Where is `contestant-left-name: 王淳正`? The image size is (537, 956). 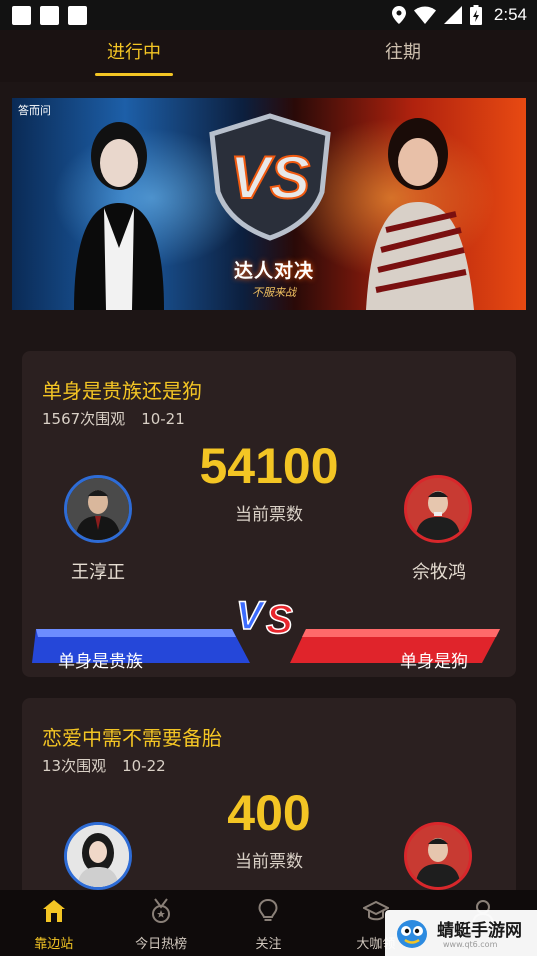 contestant-left-name: 王淳正 is located at coordinates (98, 572).